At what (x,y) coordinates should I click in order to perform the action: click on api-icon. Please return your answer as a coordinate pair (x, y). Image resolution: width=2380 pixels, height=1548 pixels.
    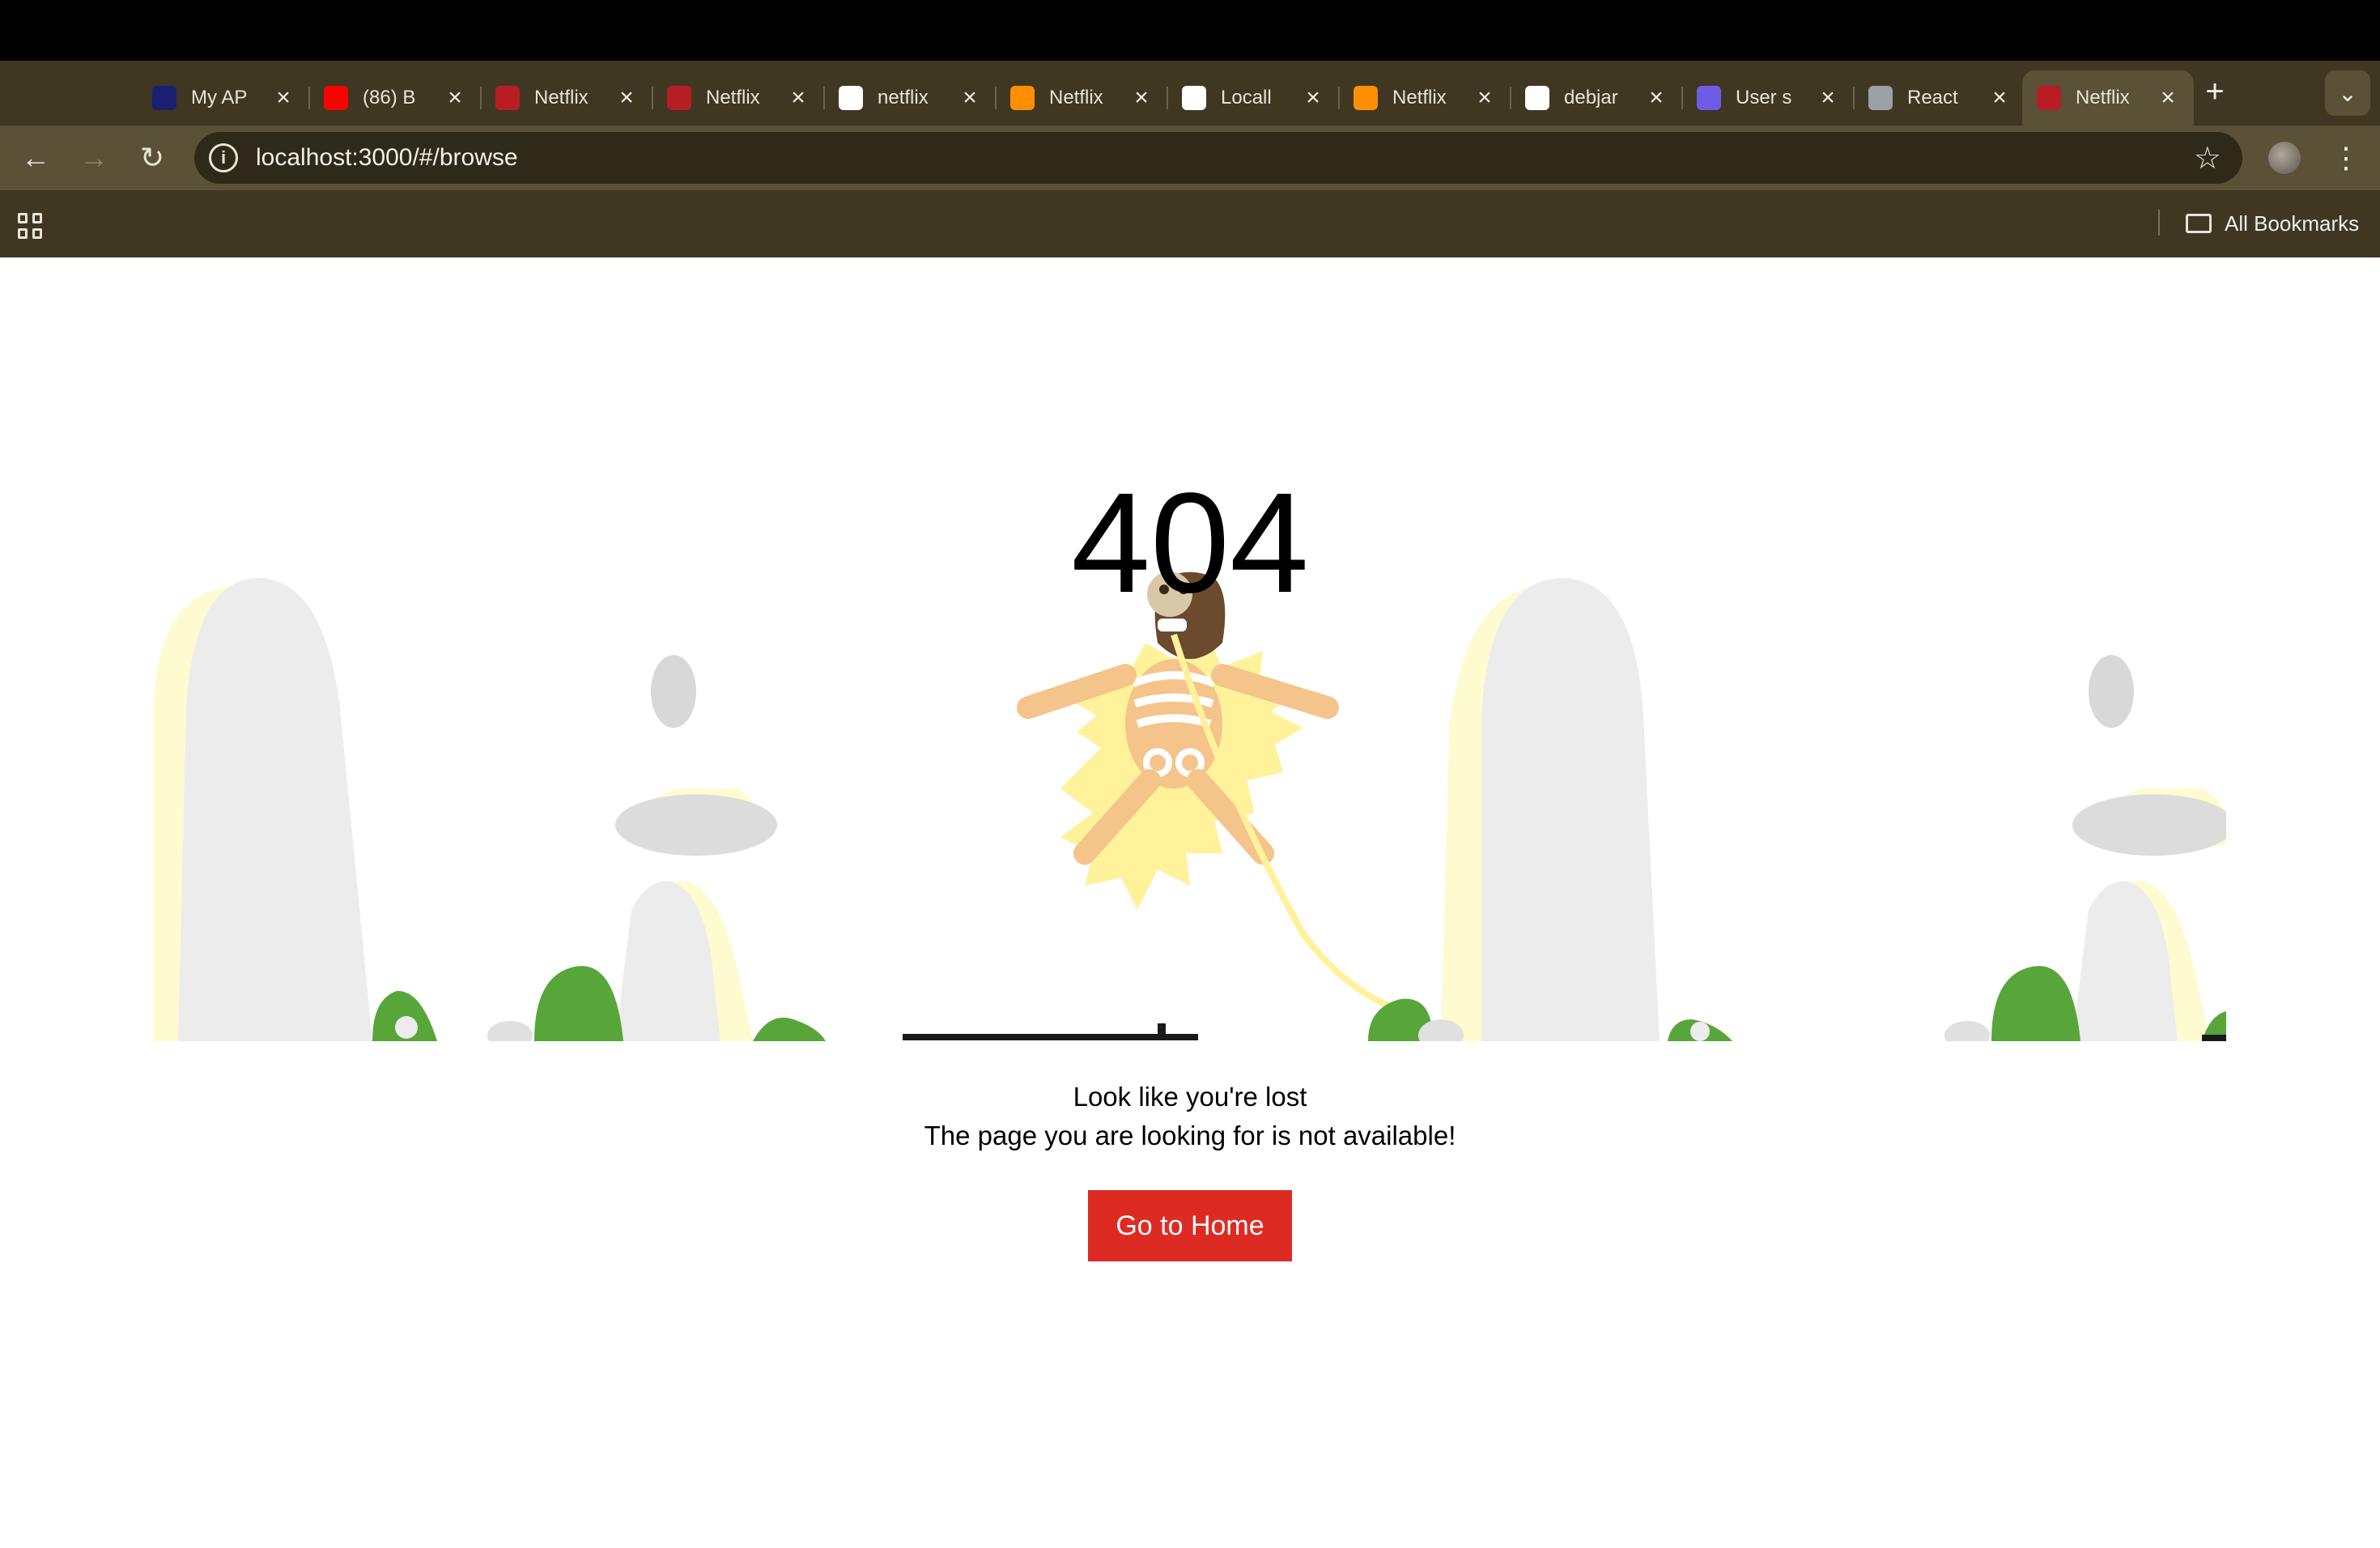
    Looking at the image, I should click on (164, 98).